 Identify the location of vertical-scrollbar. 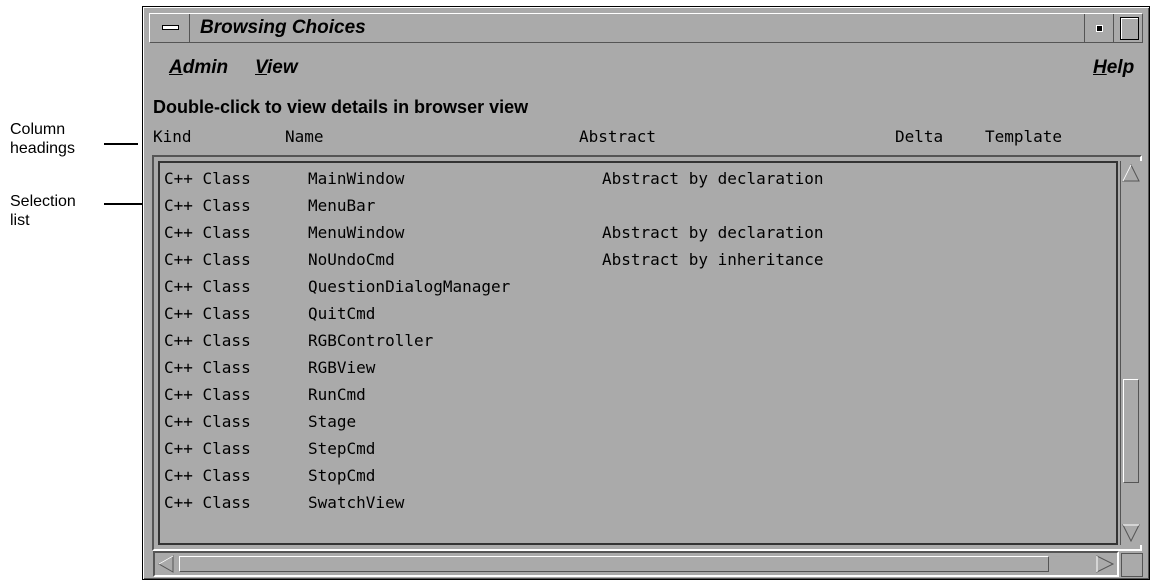
(1131, 353).